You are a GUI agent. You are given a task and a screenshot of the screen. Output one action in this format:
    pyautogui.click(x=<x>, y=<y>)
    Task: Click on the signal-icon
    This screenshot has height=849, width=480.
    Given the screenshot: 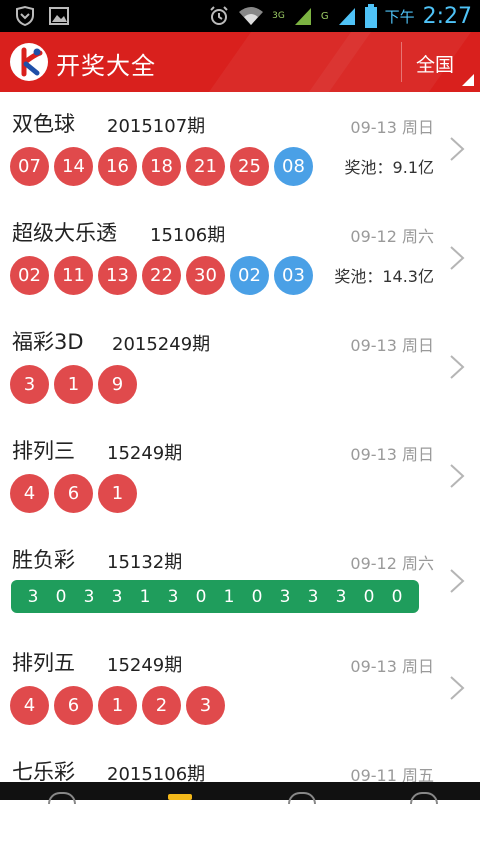 What is the action you would take?
    pyautogui.click(x=302, y=16)
    